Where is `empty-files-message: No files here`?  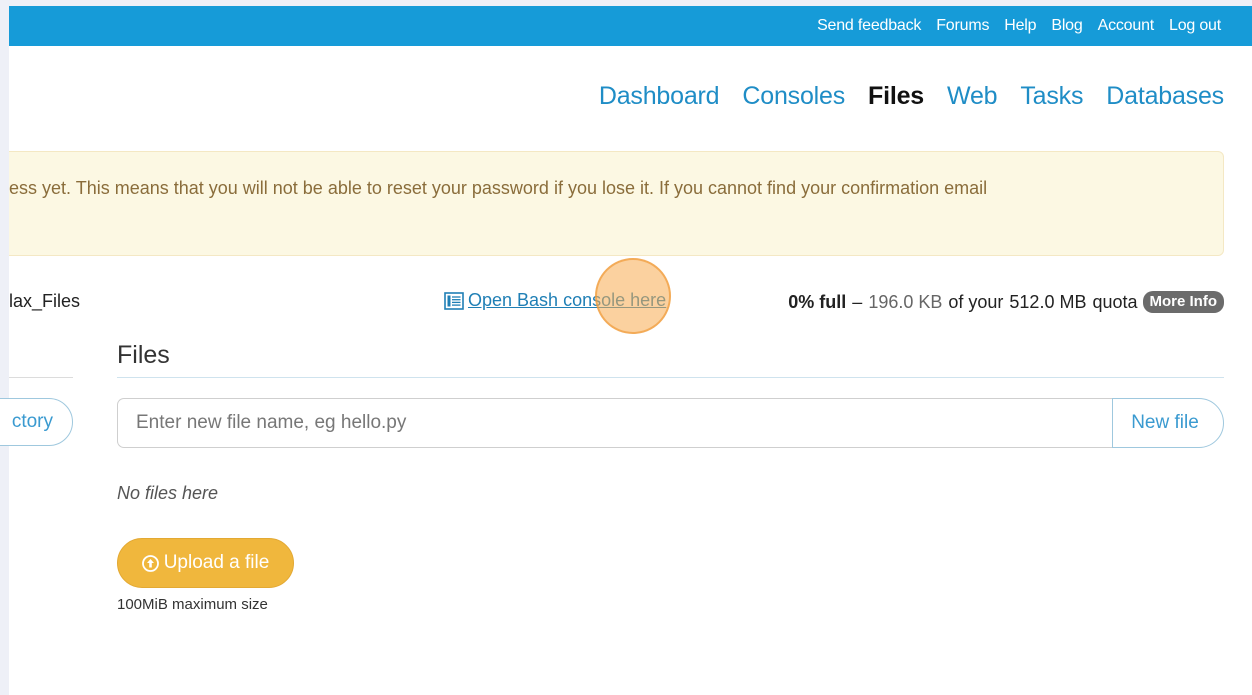
empty-files-message: No files here is located at coordinates (168, 493).